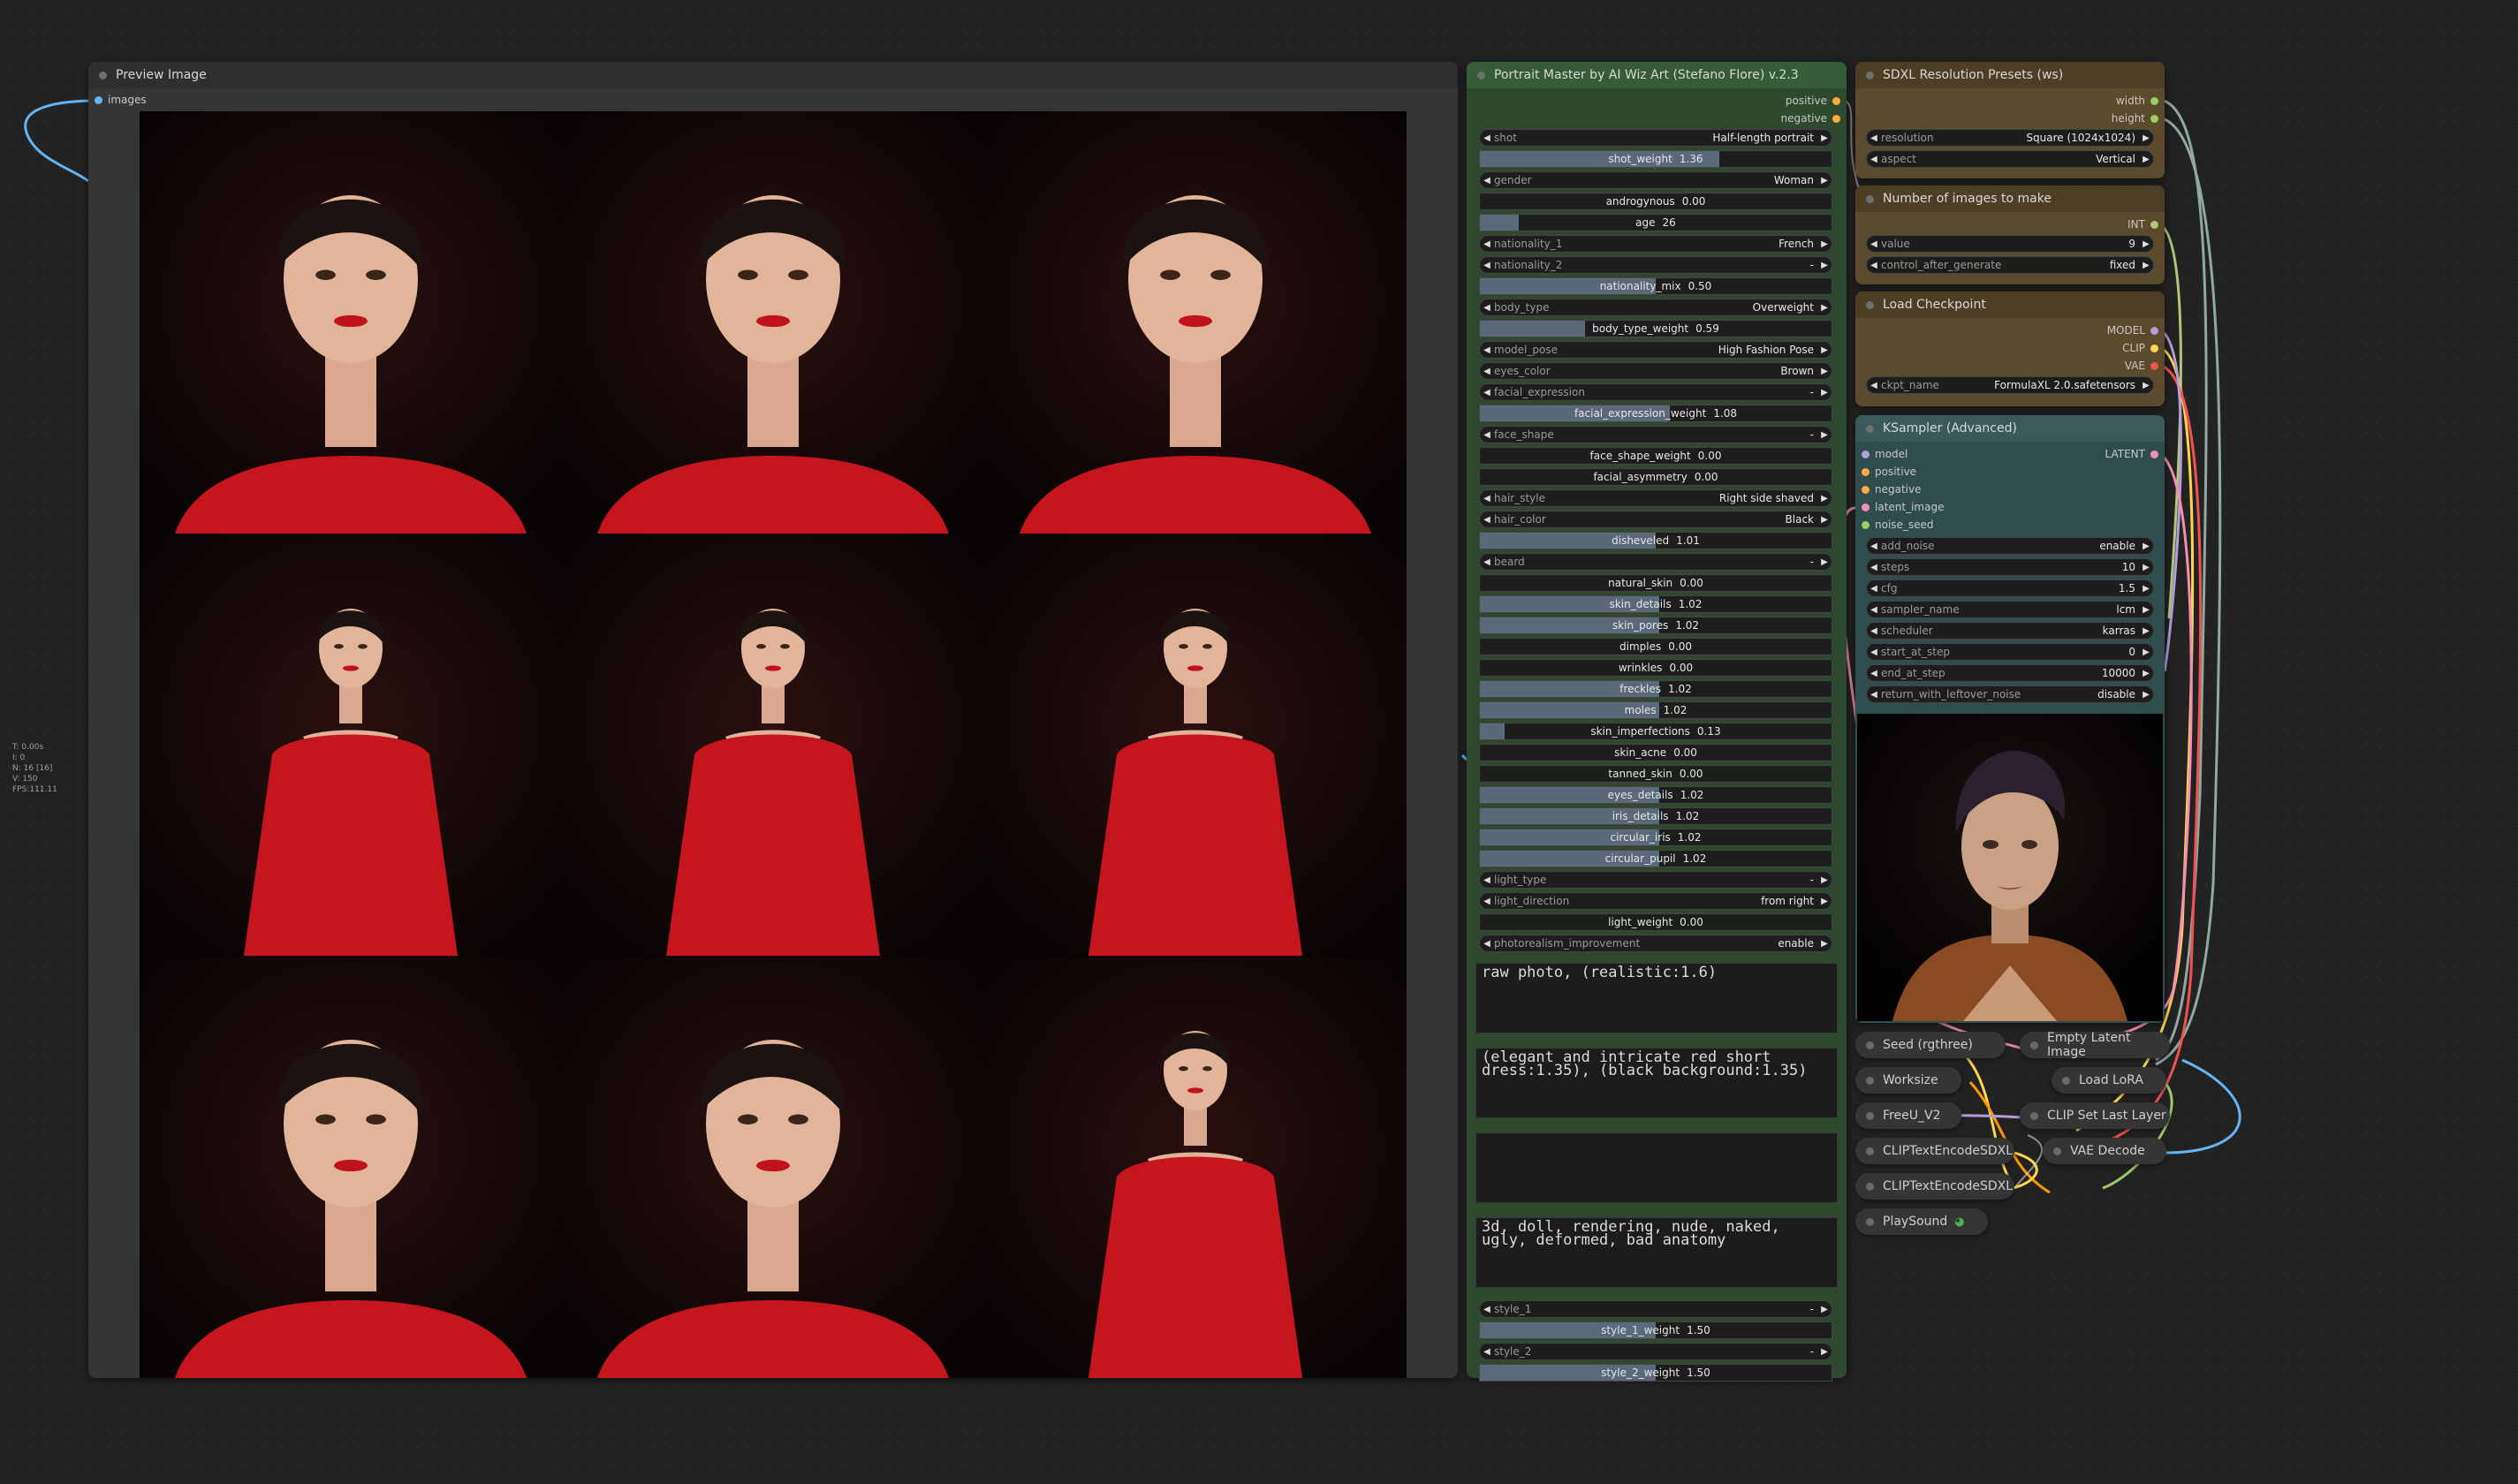 This screenshot has width=2518, height=1484. Describe the element at coordinates (2154, 225) in the screenshot. I see `output-socket-int` at that location.